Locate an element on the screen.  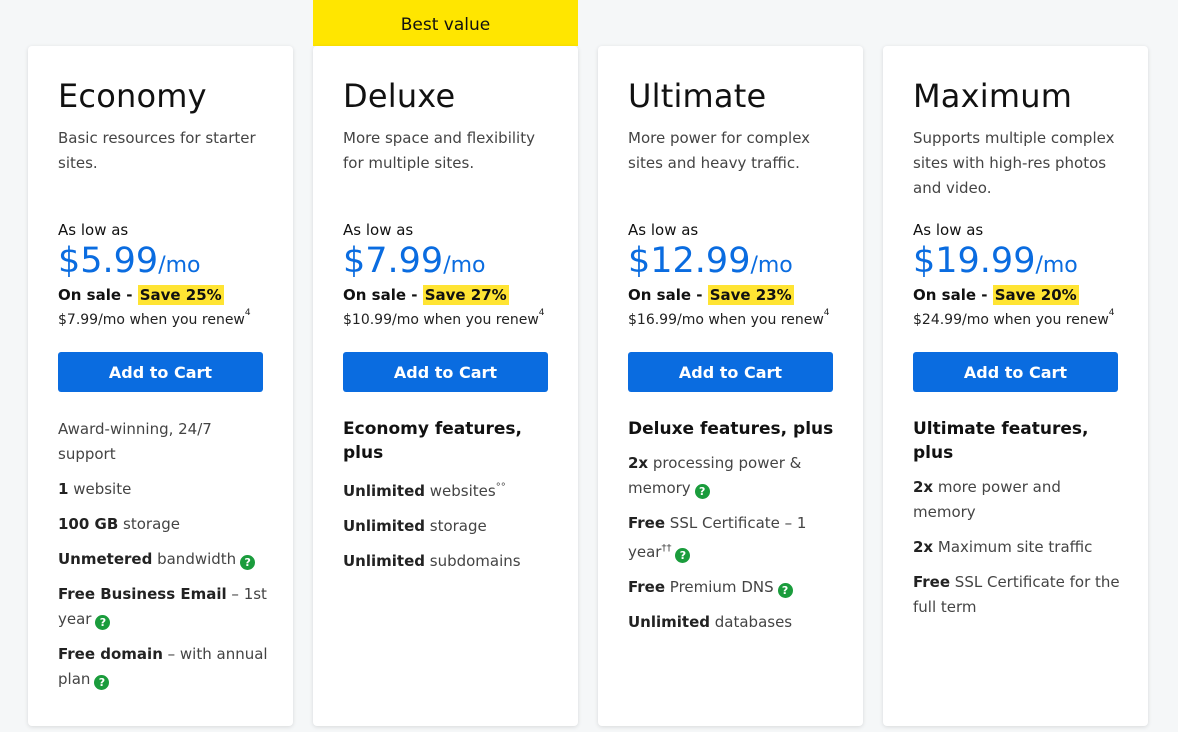
plan-name: Economy is located at coordinates (132, 96).